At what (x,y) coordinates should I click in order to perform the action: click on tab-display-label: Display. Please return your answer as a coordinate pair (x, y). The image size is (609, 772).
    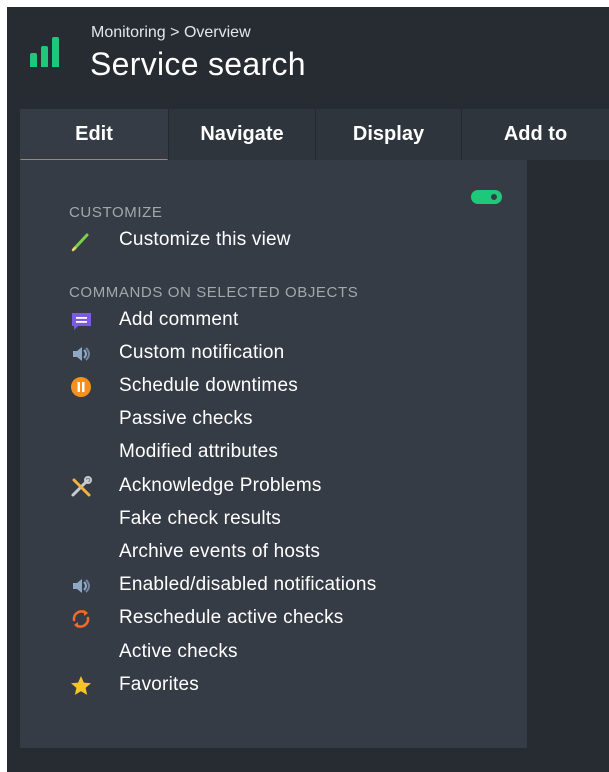
    Looking at the image, I should click on (388, 134).